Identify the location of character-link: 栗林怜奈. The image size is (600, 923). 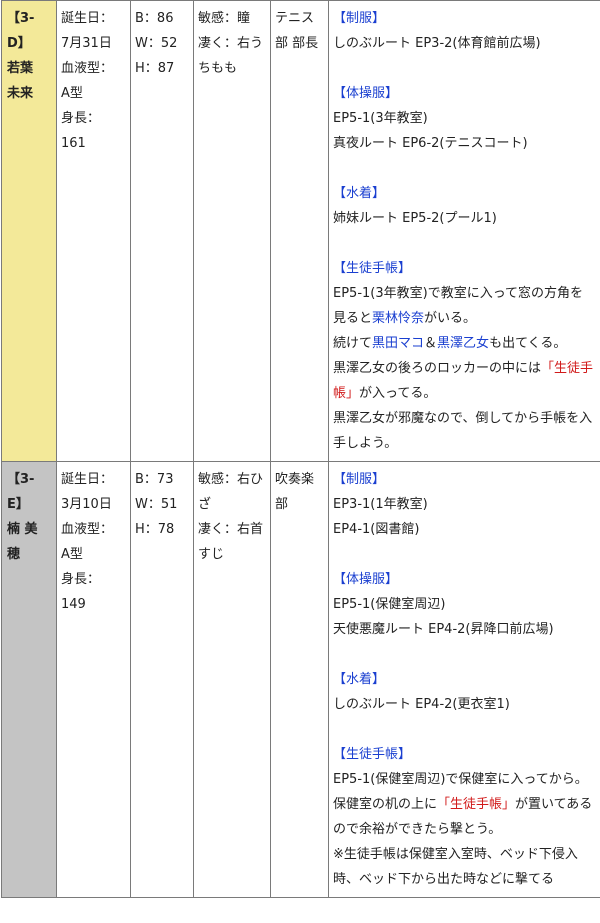
(398, 318).